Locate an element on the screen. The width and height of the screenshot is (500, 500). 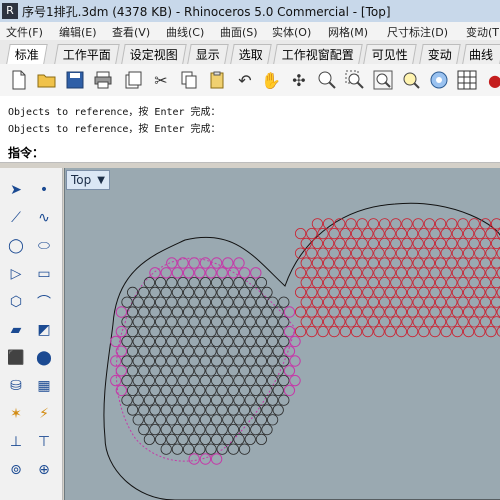
trim-icon: ⊤ is located at coordinates (44, 442).